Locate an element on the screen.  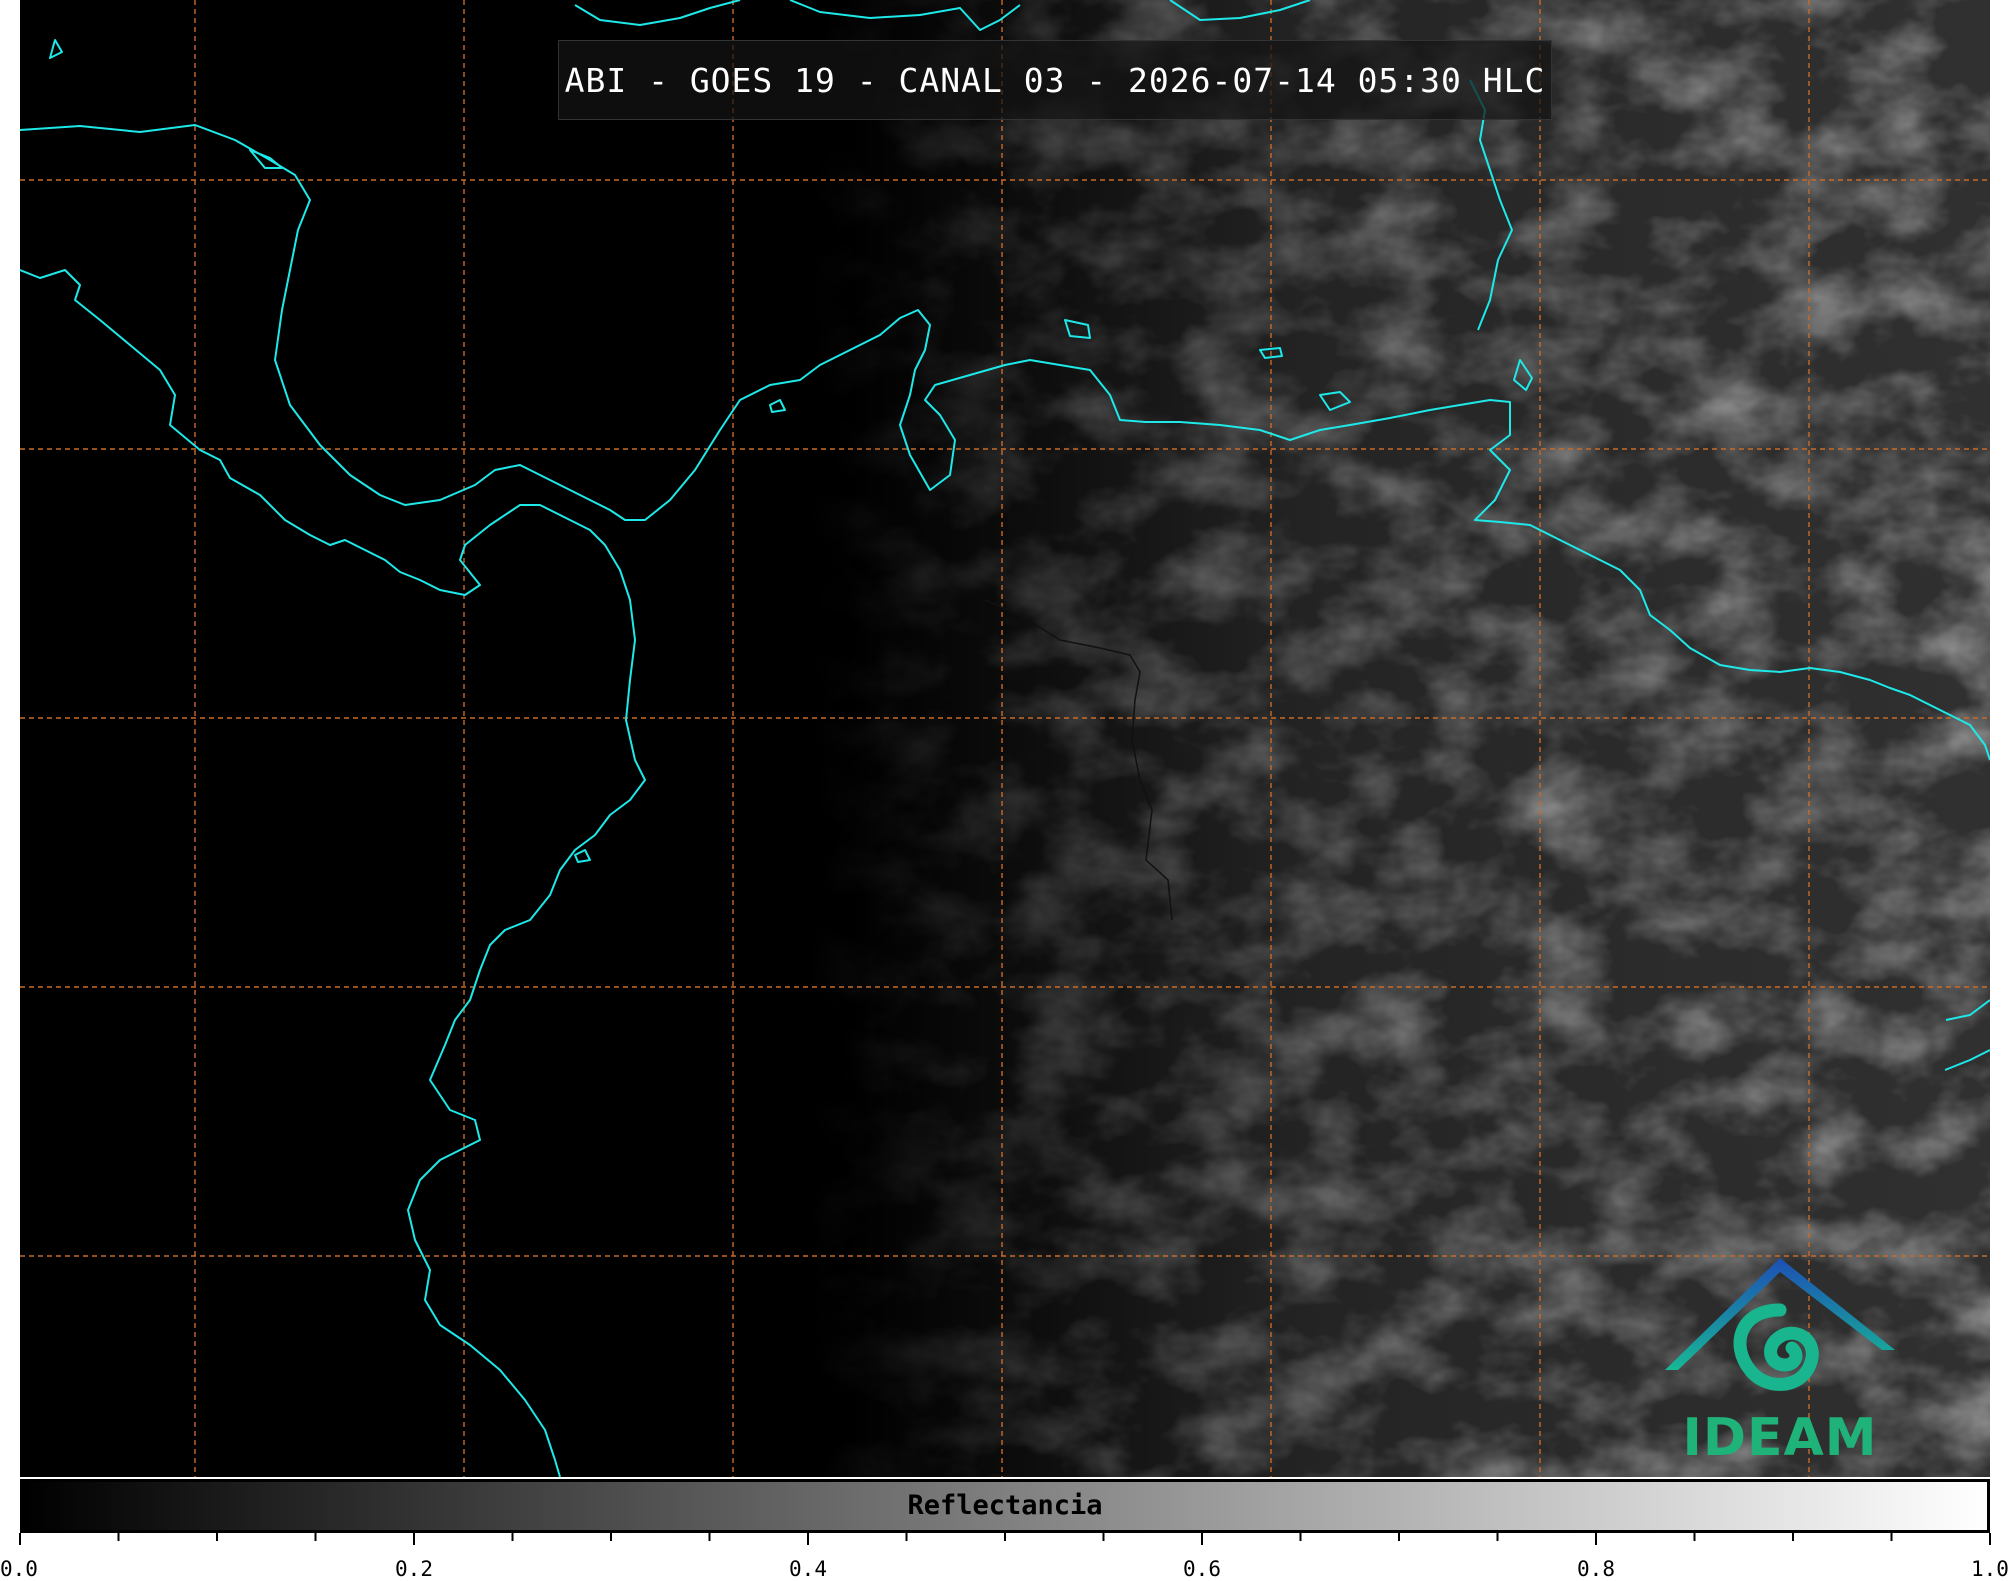
colorbar-tick-label: 0.8 is located at coordinates (1596, 1569).